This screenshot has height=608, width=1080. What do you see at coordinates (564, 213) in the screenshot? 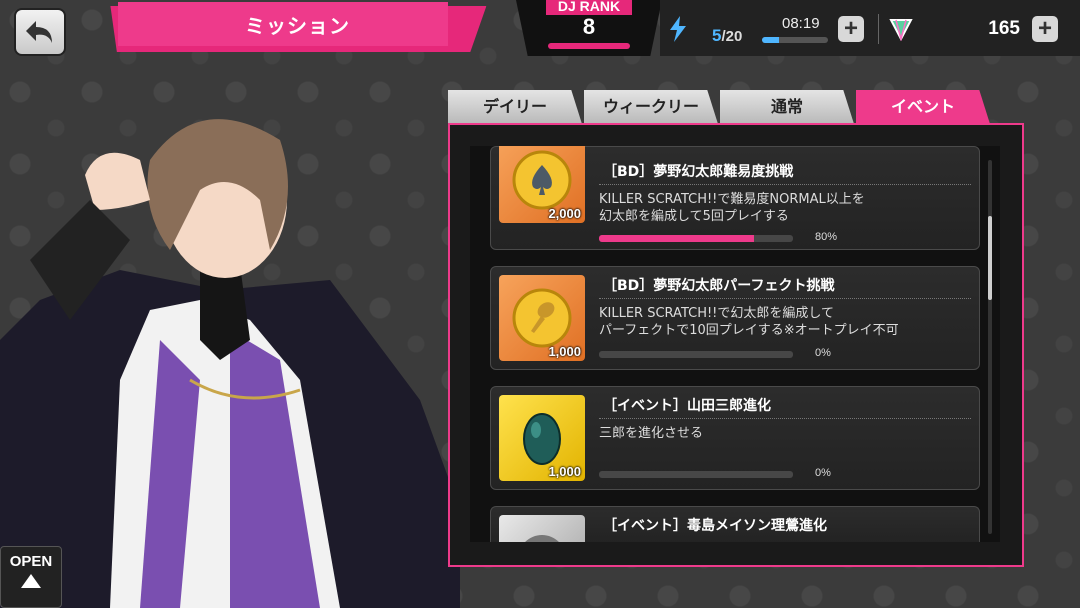
I see `reward-quantity: 2,000` at bounding box center [564, 213].